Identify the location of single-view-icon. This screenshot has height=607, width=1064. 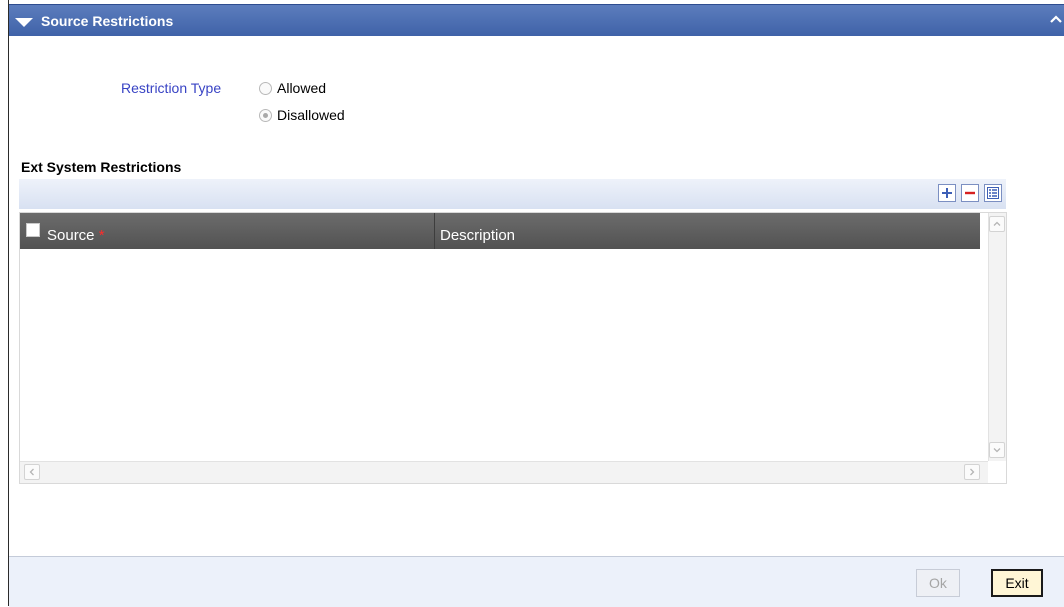
(993, 193).